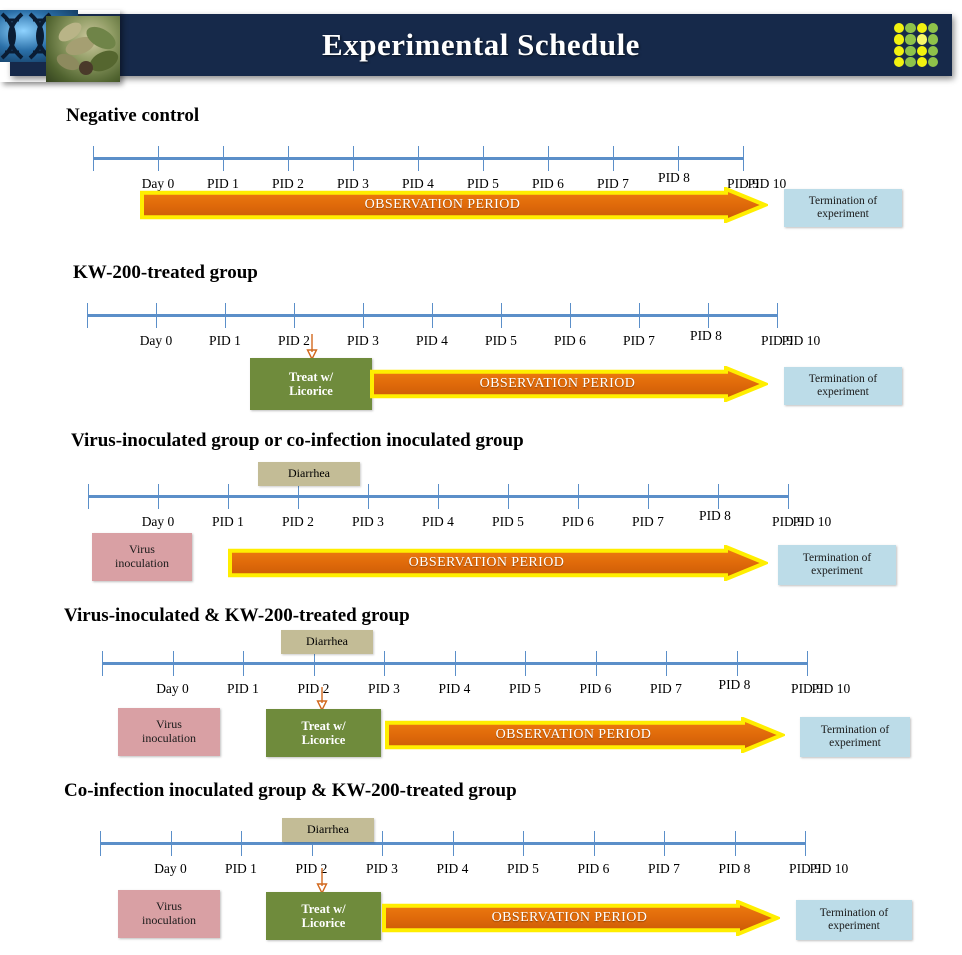 The image size is (962, 955). I want to click on dot-grid-logo, so click(916, 45).